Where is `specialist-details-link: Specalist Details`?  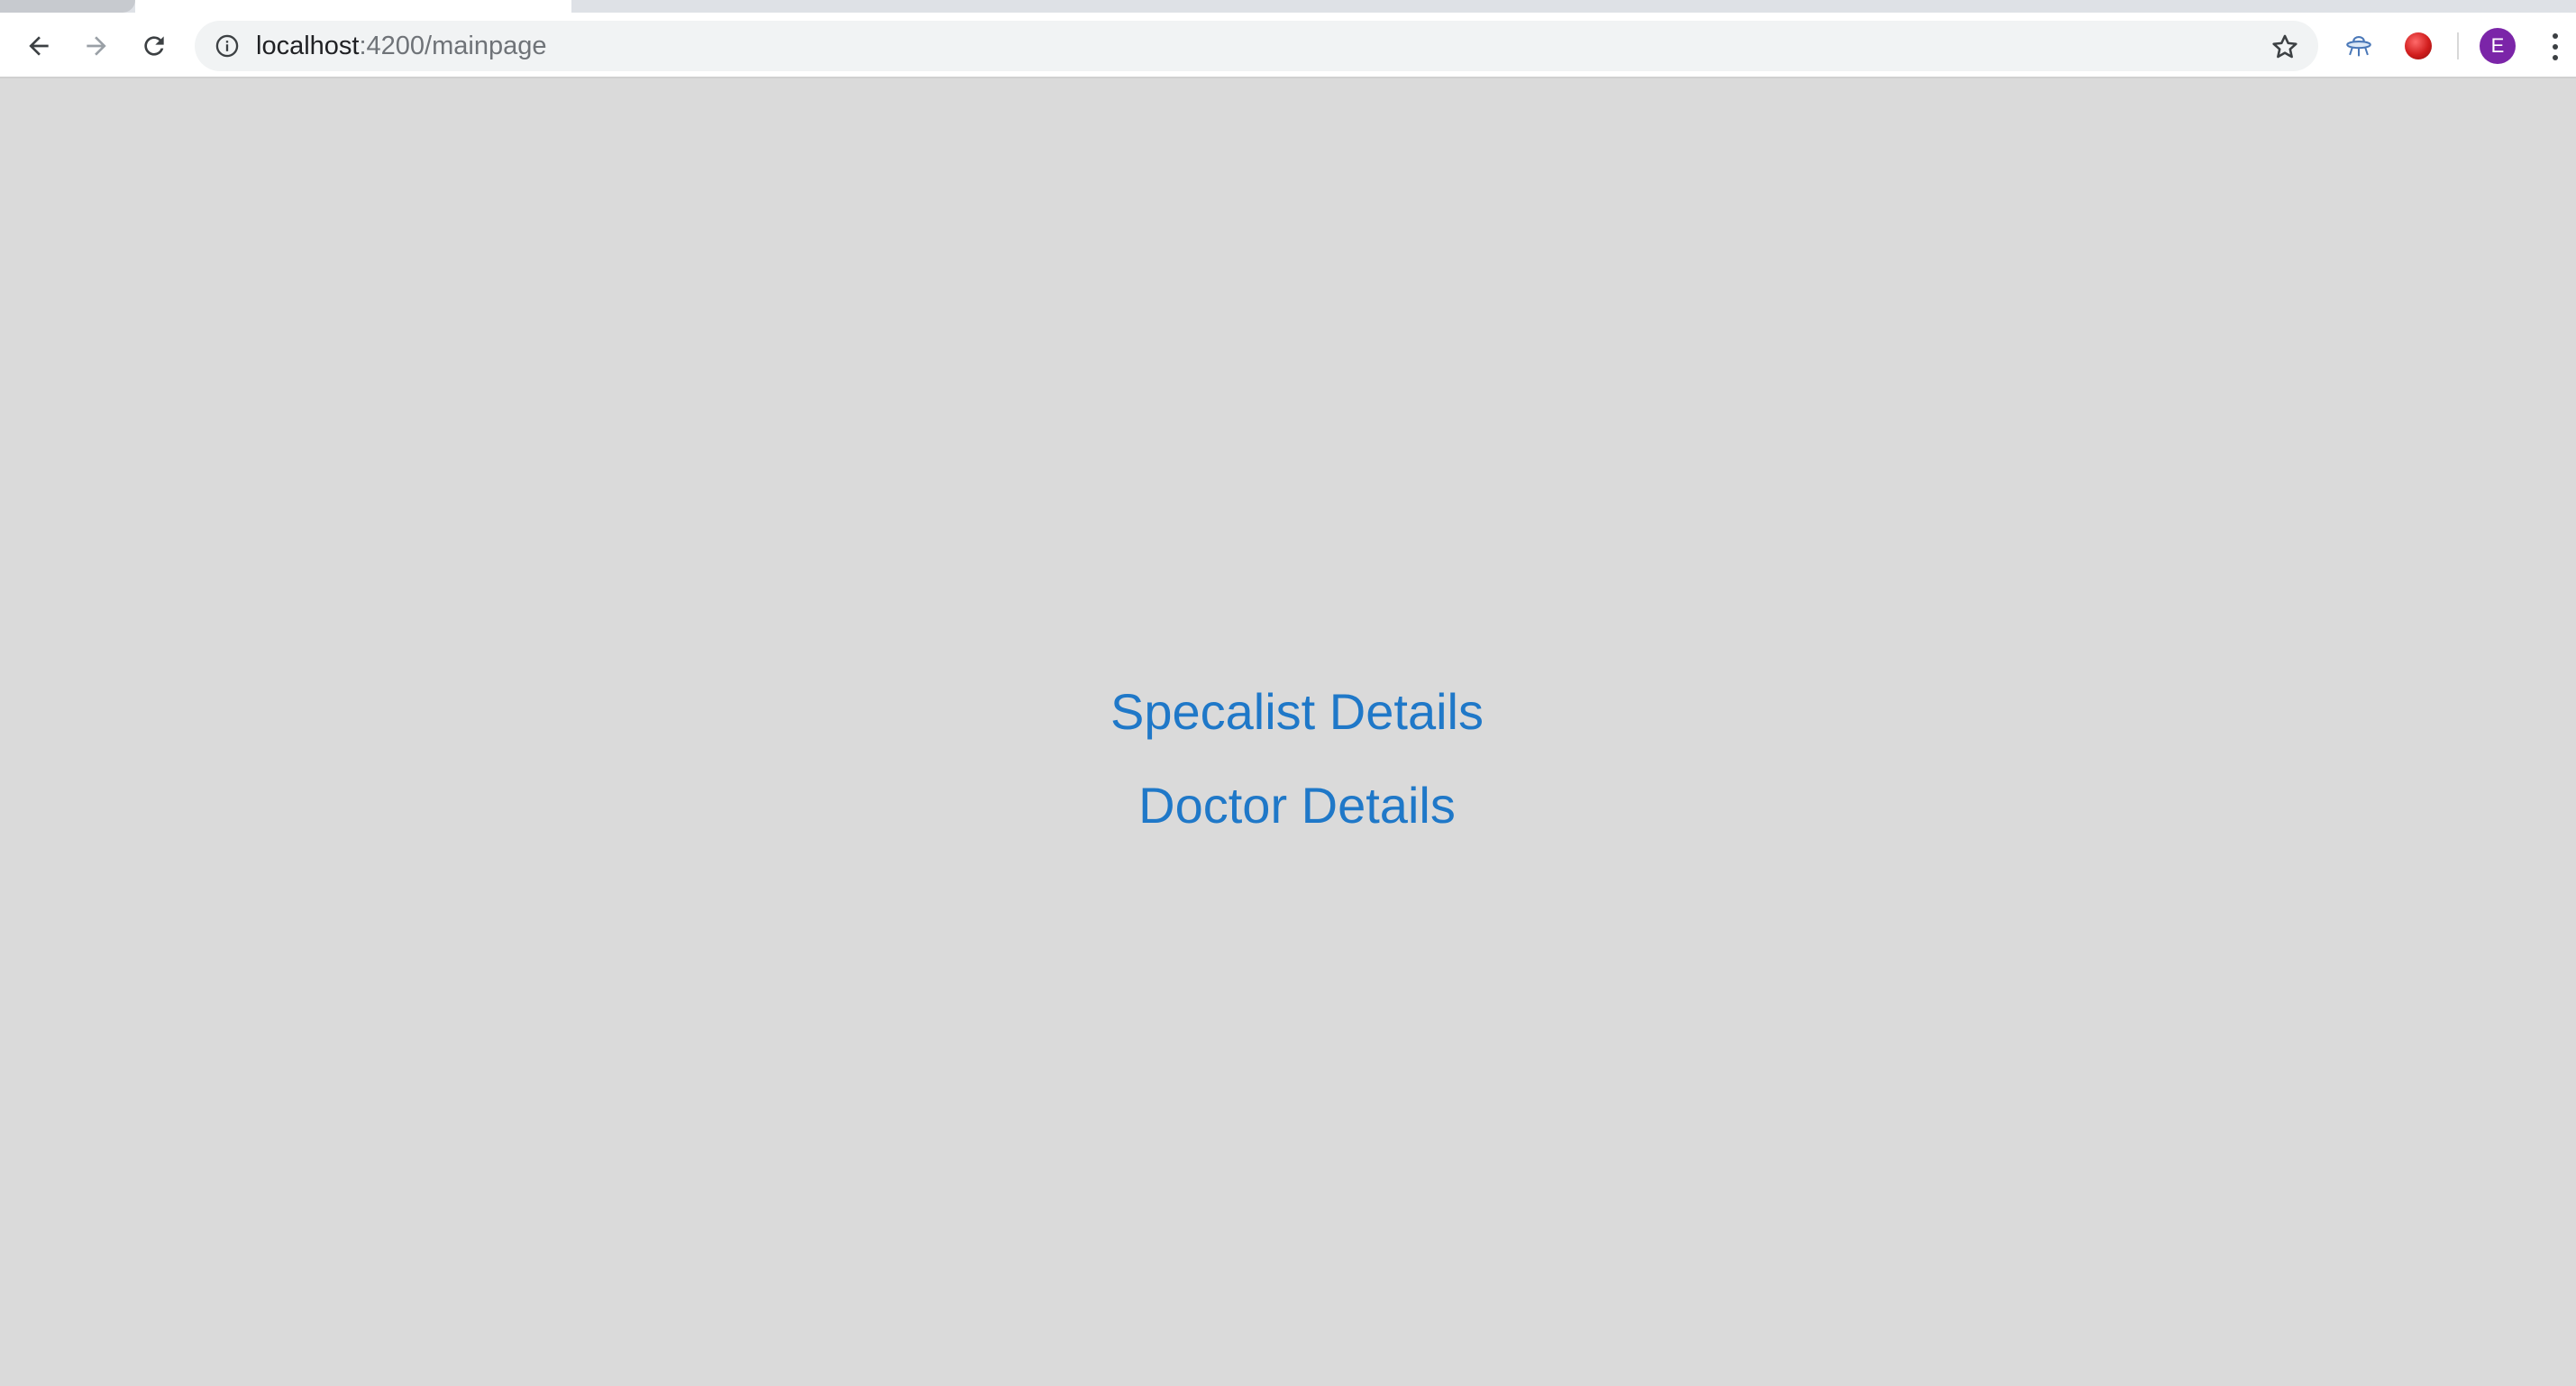 specialist-details-link: Specalist Details is located at coordinates (1288, 711).